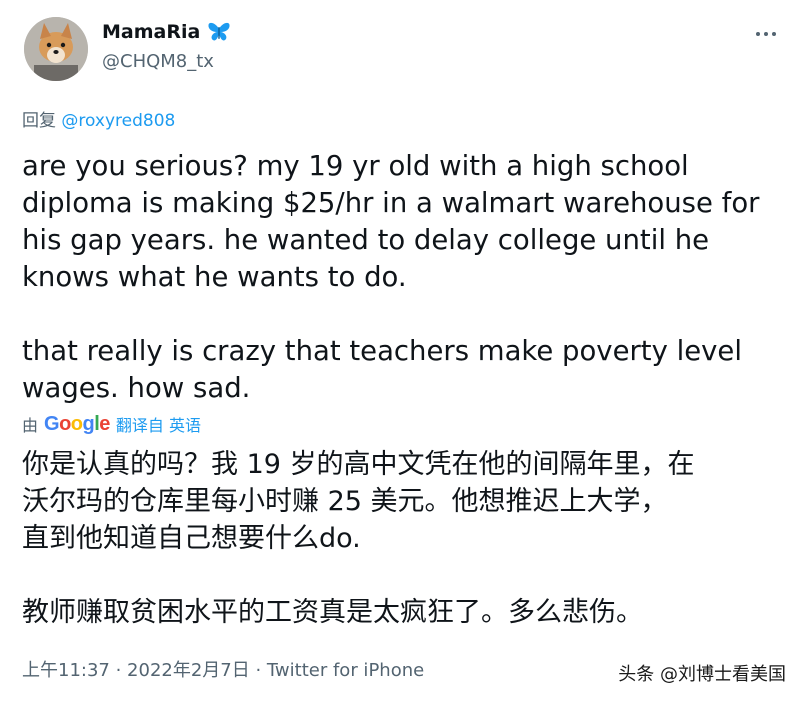 This screenshot has width=800, height=701. Describe the element at coordinates (42, 121) in the screenshot. I see `reply-prefix: 回复` at that location.